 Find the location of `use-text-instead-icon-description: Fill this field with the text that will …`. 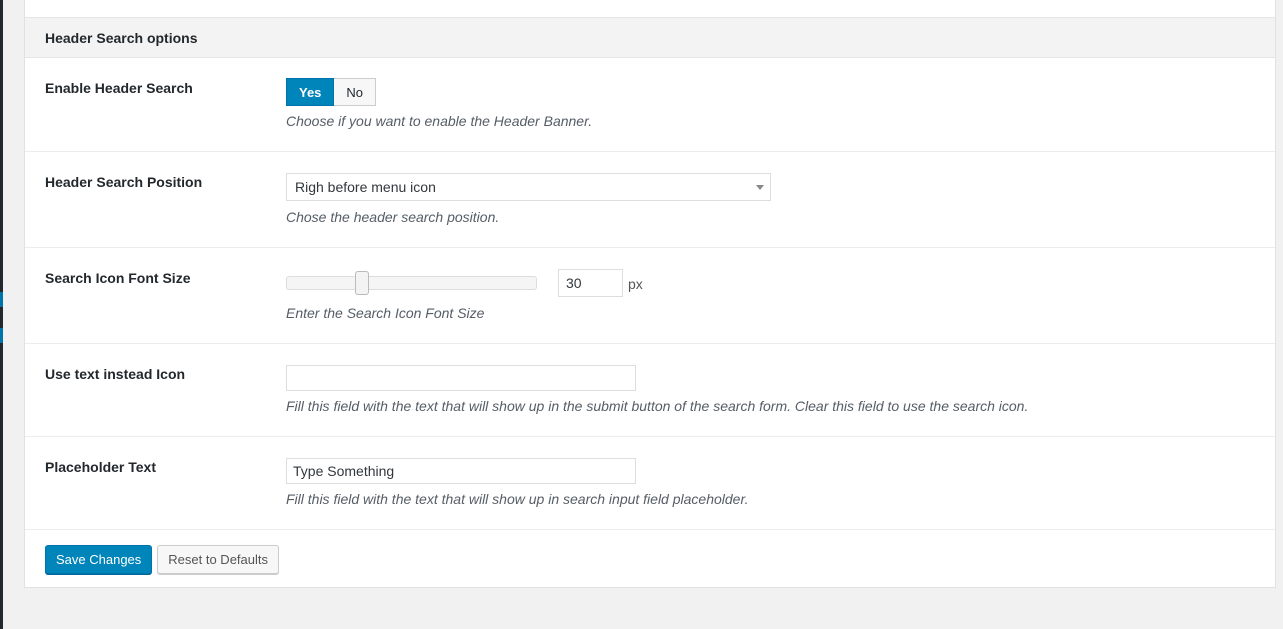

use-text-instead-icon-description: Fill this field with the text that will … is located at coordinates (657, 406).